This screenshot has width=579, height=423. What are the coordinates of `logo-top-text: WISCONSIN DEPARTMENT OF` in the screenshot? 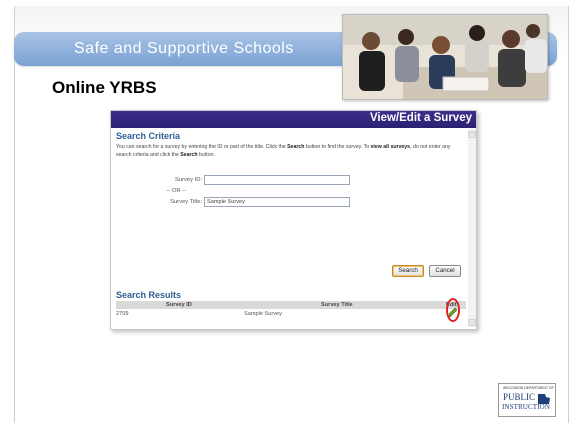 It's located at (528, 388).